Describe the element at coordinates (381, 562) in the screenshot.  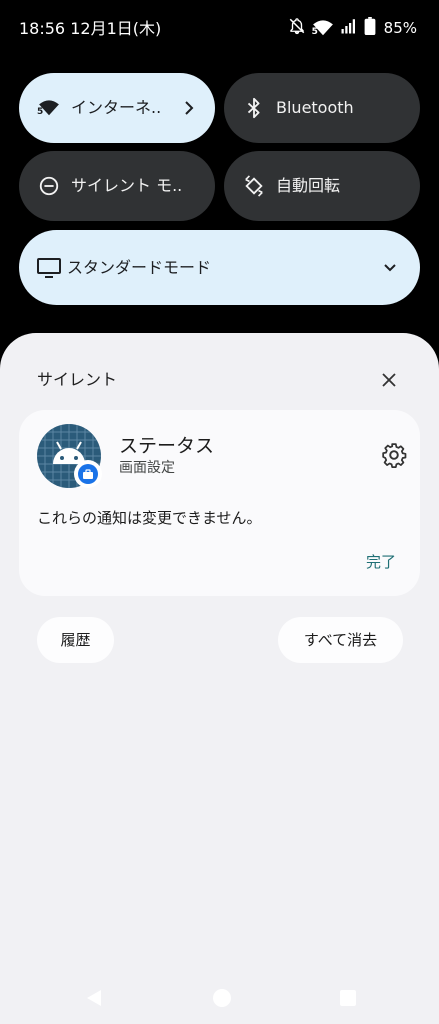
I see `done-button: 完了` at that location.